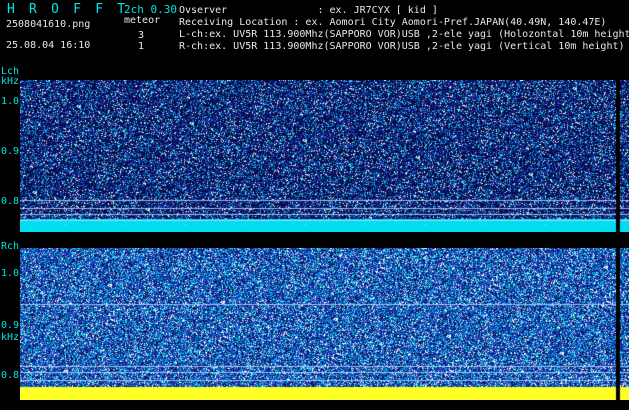 Image resolution: width=629 pixels, height=410 pixels. Describe the element at coordinates (10, 201) in the screenshot. I see `lch-ytick: 0.8` at that location.